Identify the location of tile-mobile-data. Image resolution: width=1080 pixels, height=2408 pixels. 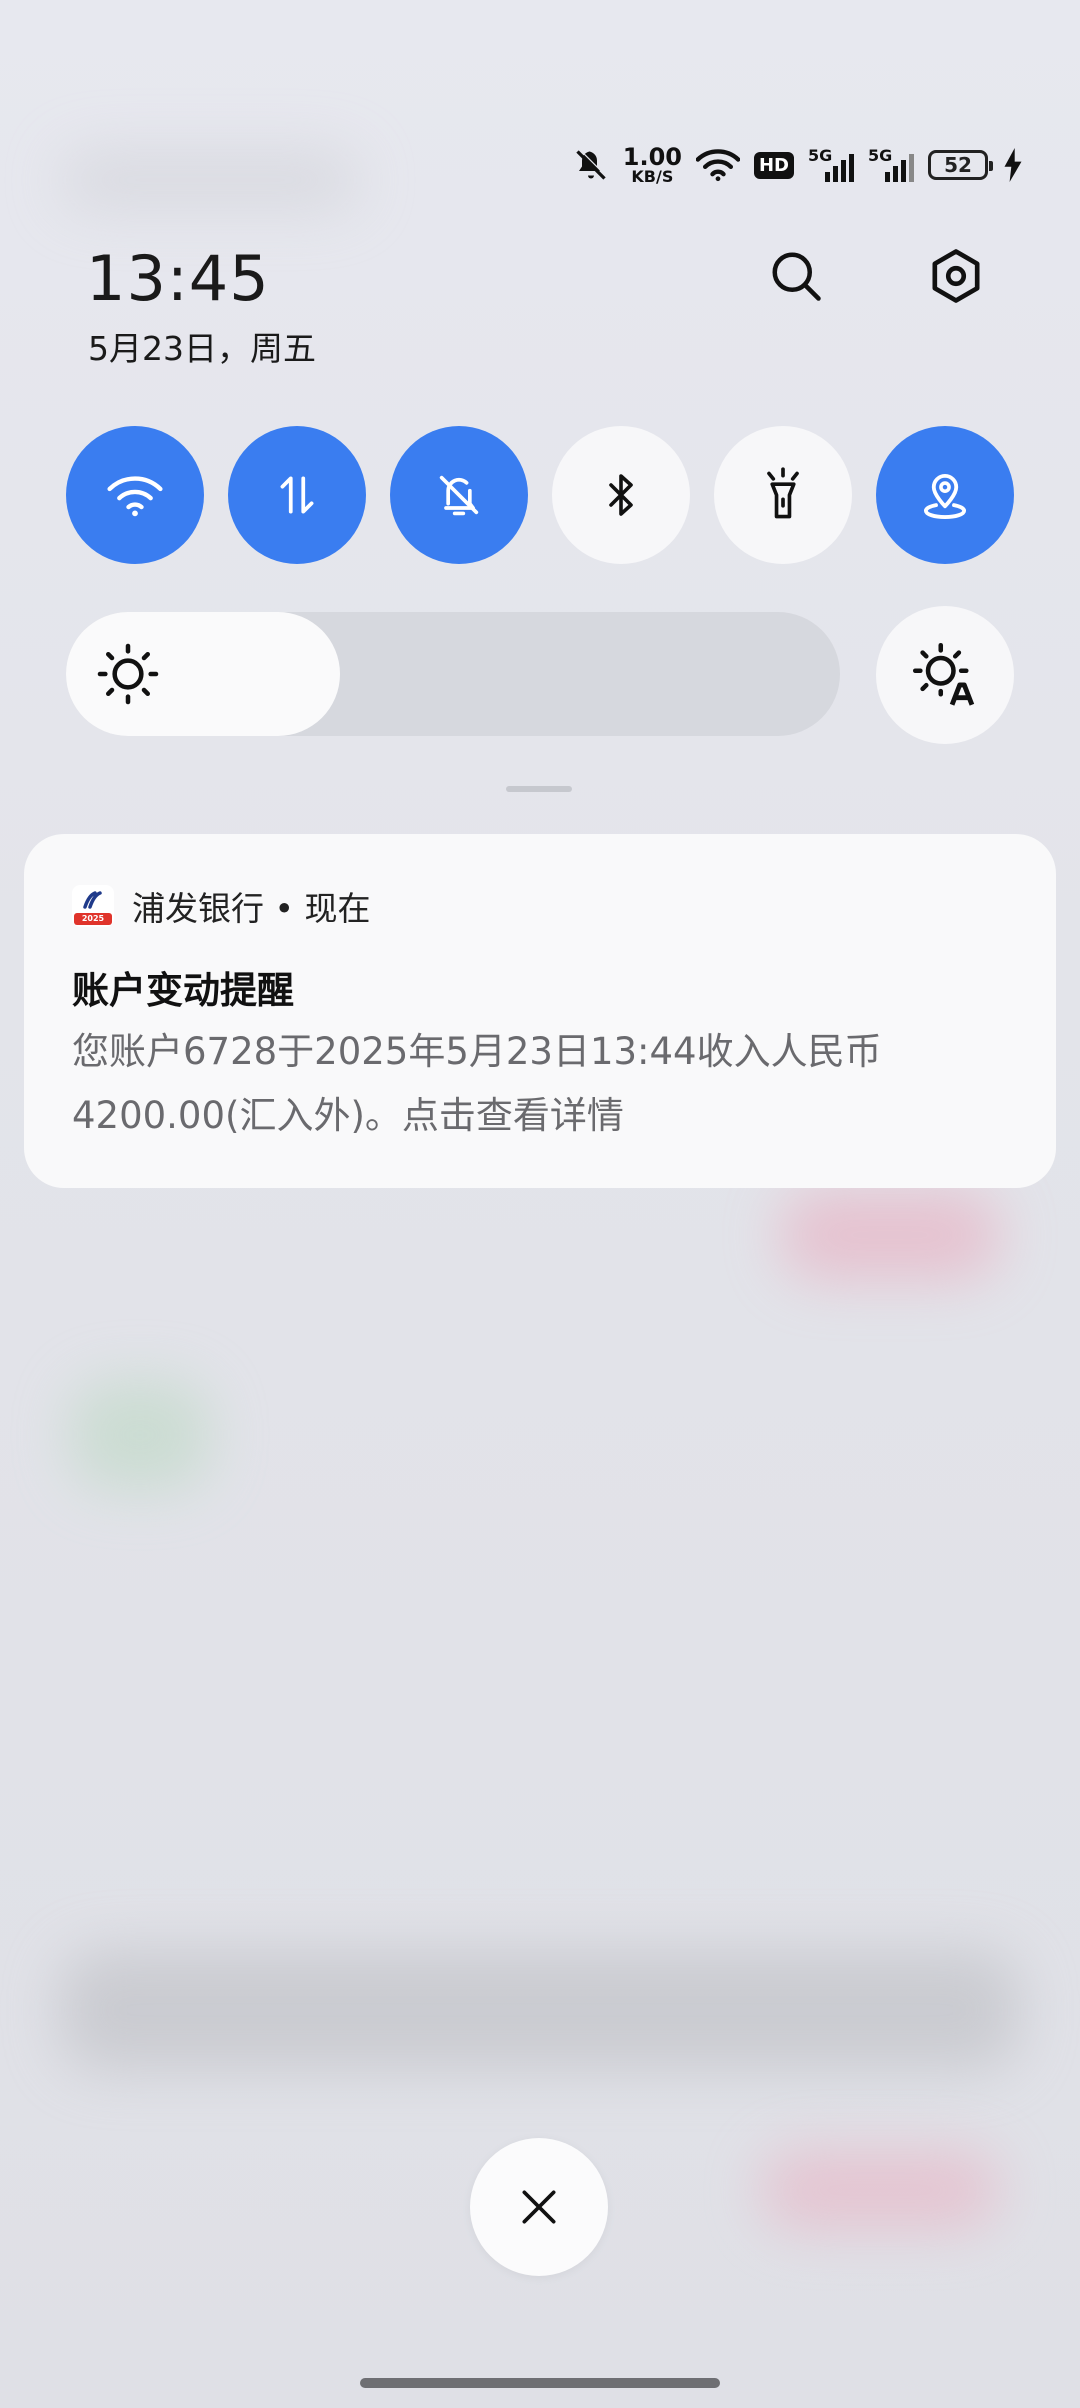
(297, 495).